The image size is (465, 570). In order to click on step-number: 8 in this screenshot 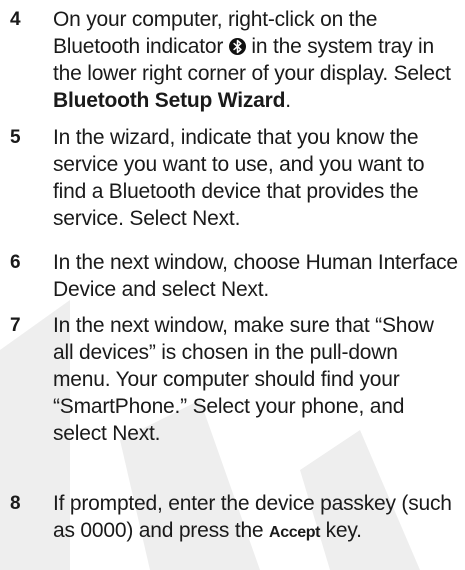, I will do `click(15, 503)`.